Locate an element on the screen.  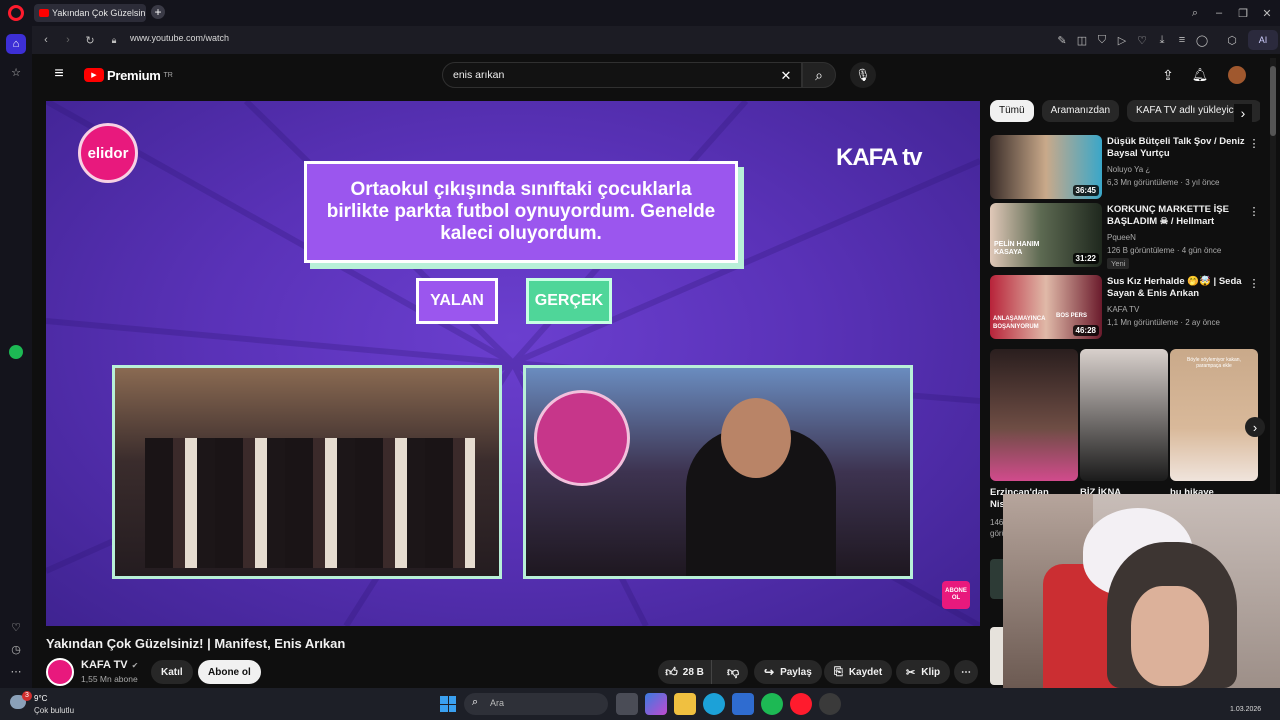
opera-logo-icon is located at coordinates (16, 13).